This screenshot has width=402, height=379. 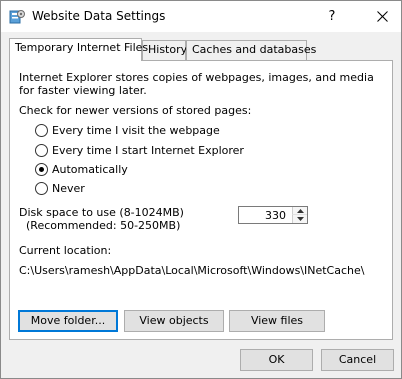 What do you see at coordinates (357, 360) in the screenshot?
I see `cancel-button: Cancel` at bounding box center [357, 360].